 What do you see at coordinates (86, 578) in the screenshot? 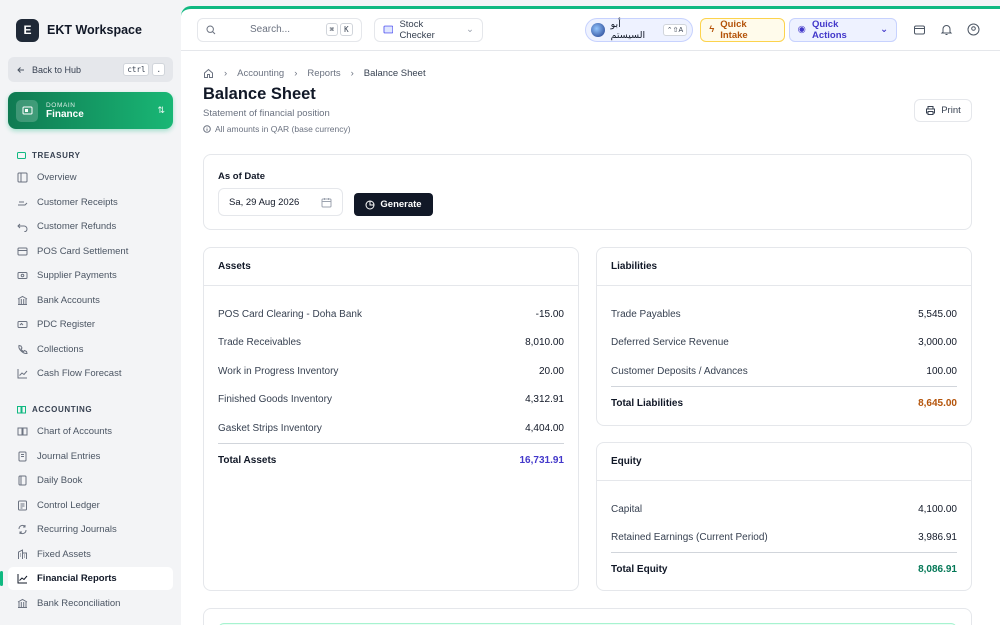
I see `sidebar-item-financial-reports: Financial Reports` at bounding box center [86, 578].